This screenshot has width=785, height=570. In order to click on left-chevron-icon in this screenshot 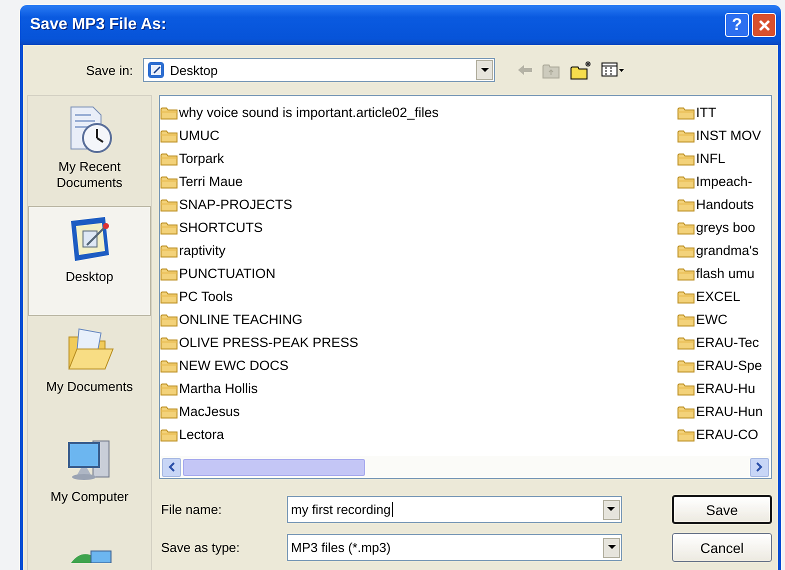, I will do `click(171, 467)`.